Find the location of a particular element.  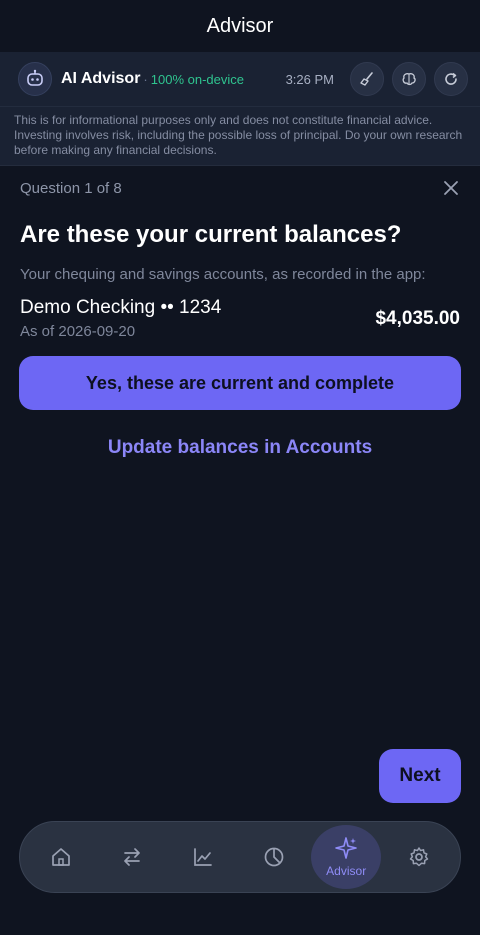

refresh-icon is located at coordinates (451, 78).